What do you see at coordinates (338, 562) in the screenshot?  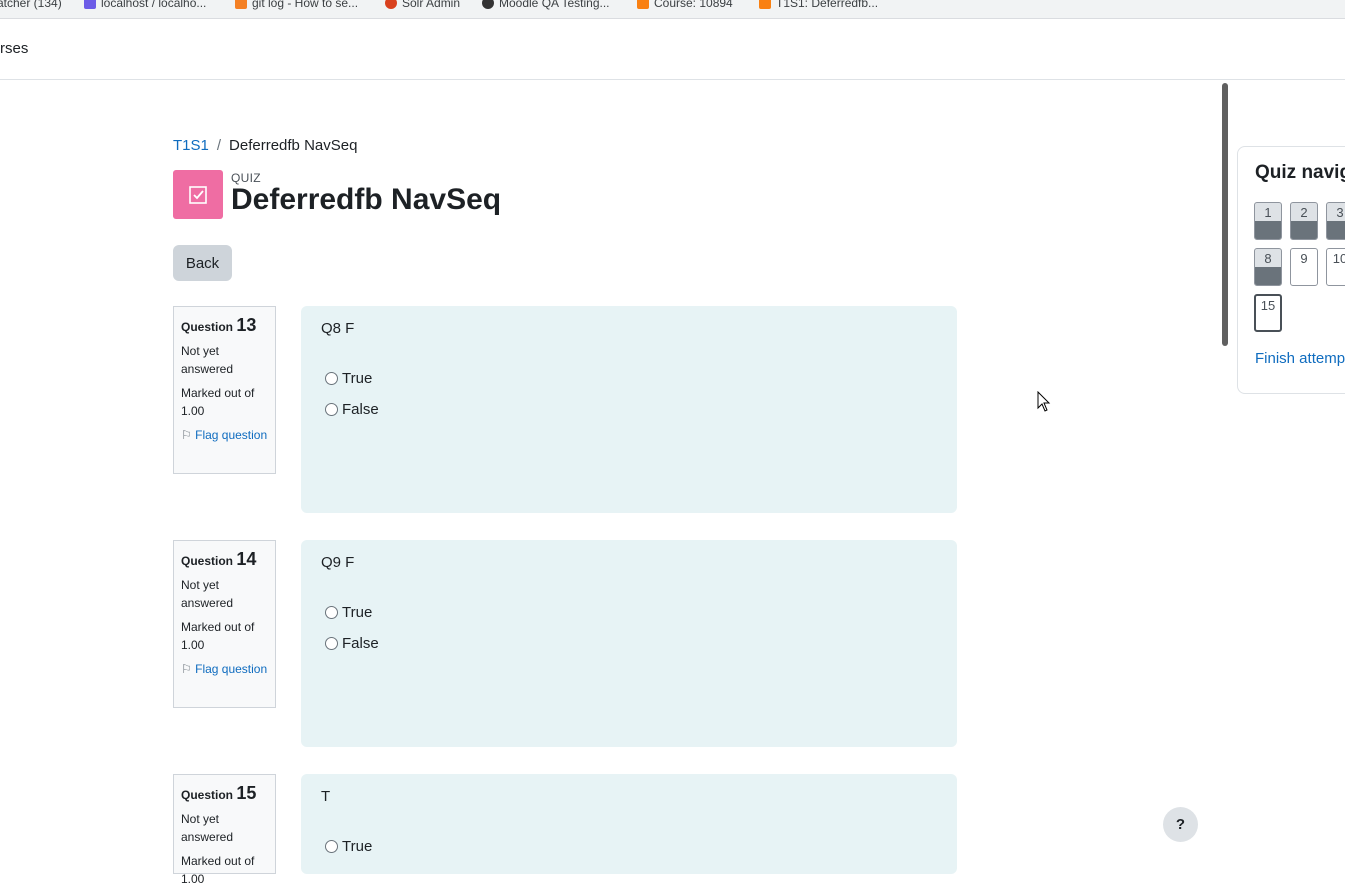 I see `question-text: Q9 F` at bounding box center [338, 562].